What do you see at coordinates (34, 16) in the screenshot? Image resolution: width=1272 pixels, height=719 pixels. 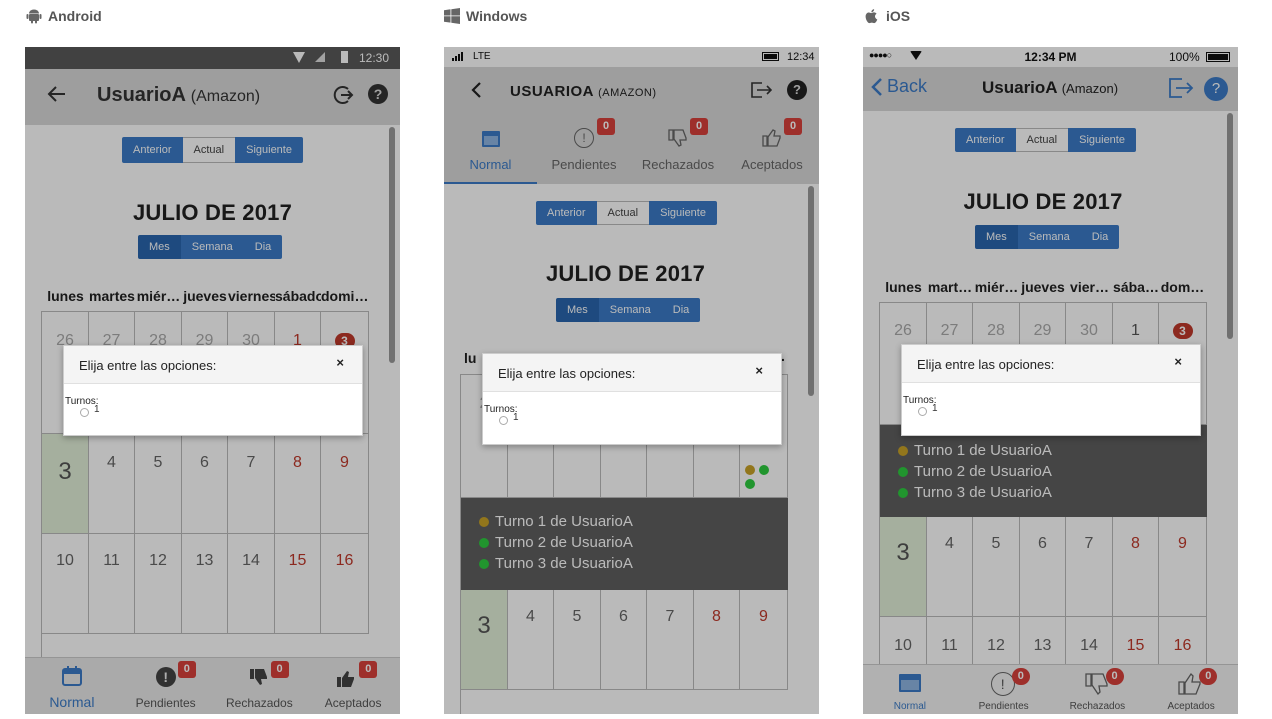 I see `android-icon` at bounding box center [34, 16].